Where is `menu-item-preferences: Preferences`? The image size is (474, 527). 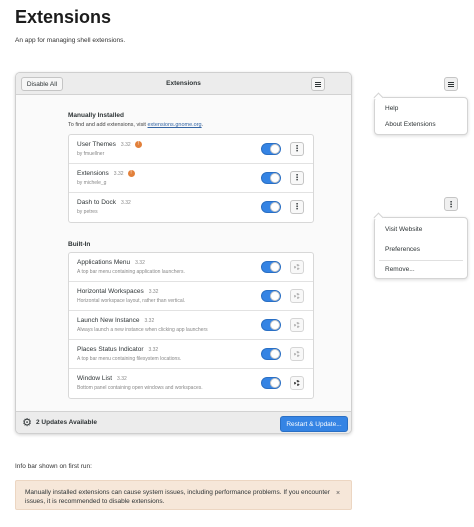 menu-item-preferences: Preferences is located at coordinates (402, 249).